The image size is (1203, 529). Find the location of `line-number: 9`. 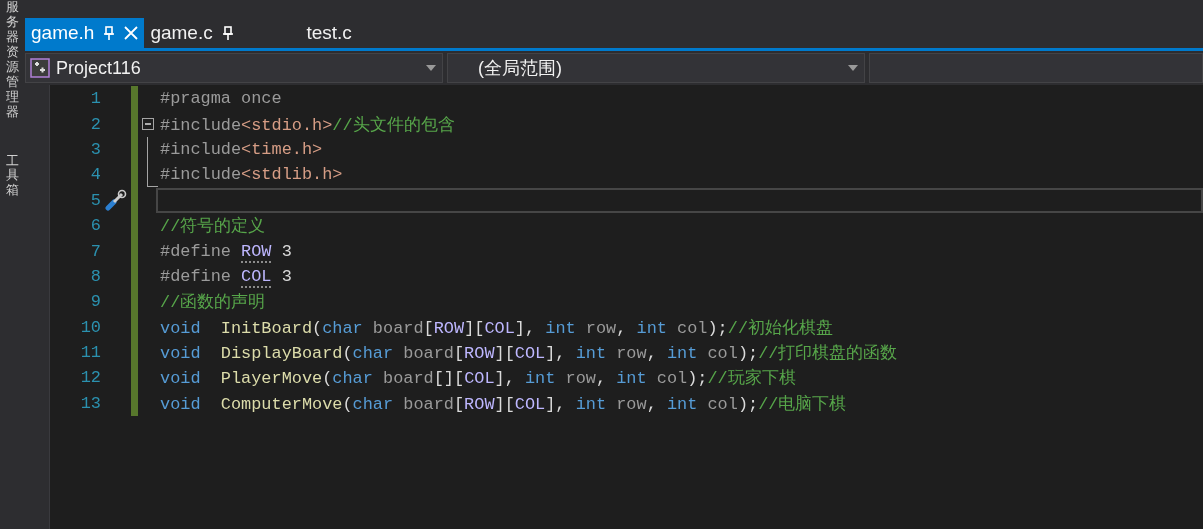

line-number: 9 is located at coordinates (95, 302).